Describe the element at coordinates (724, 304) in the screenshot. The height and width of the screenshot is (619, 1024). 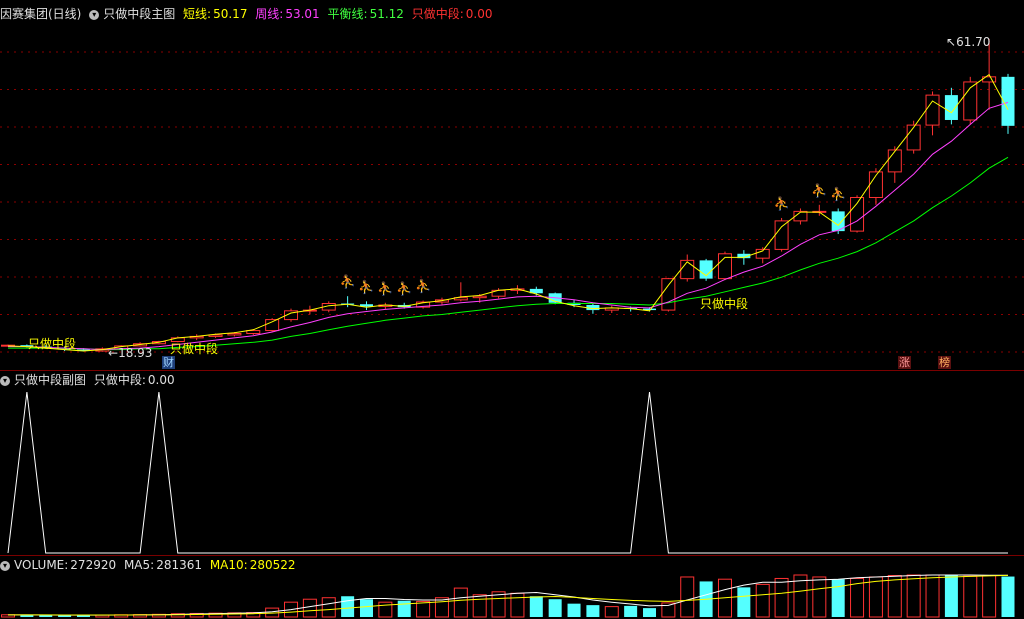
I see `signal-text-3: 只做中段` at that location.